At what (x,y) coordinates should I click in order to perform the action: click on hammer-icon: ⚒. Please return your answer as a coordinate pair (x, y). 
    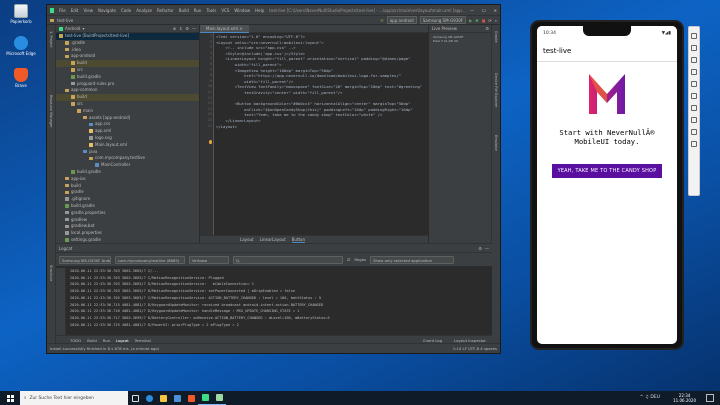
    Looking at the image, I should click on (382, 20).